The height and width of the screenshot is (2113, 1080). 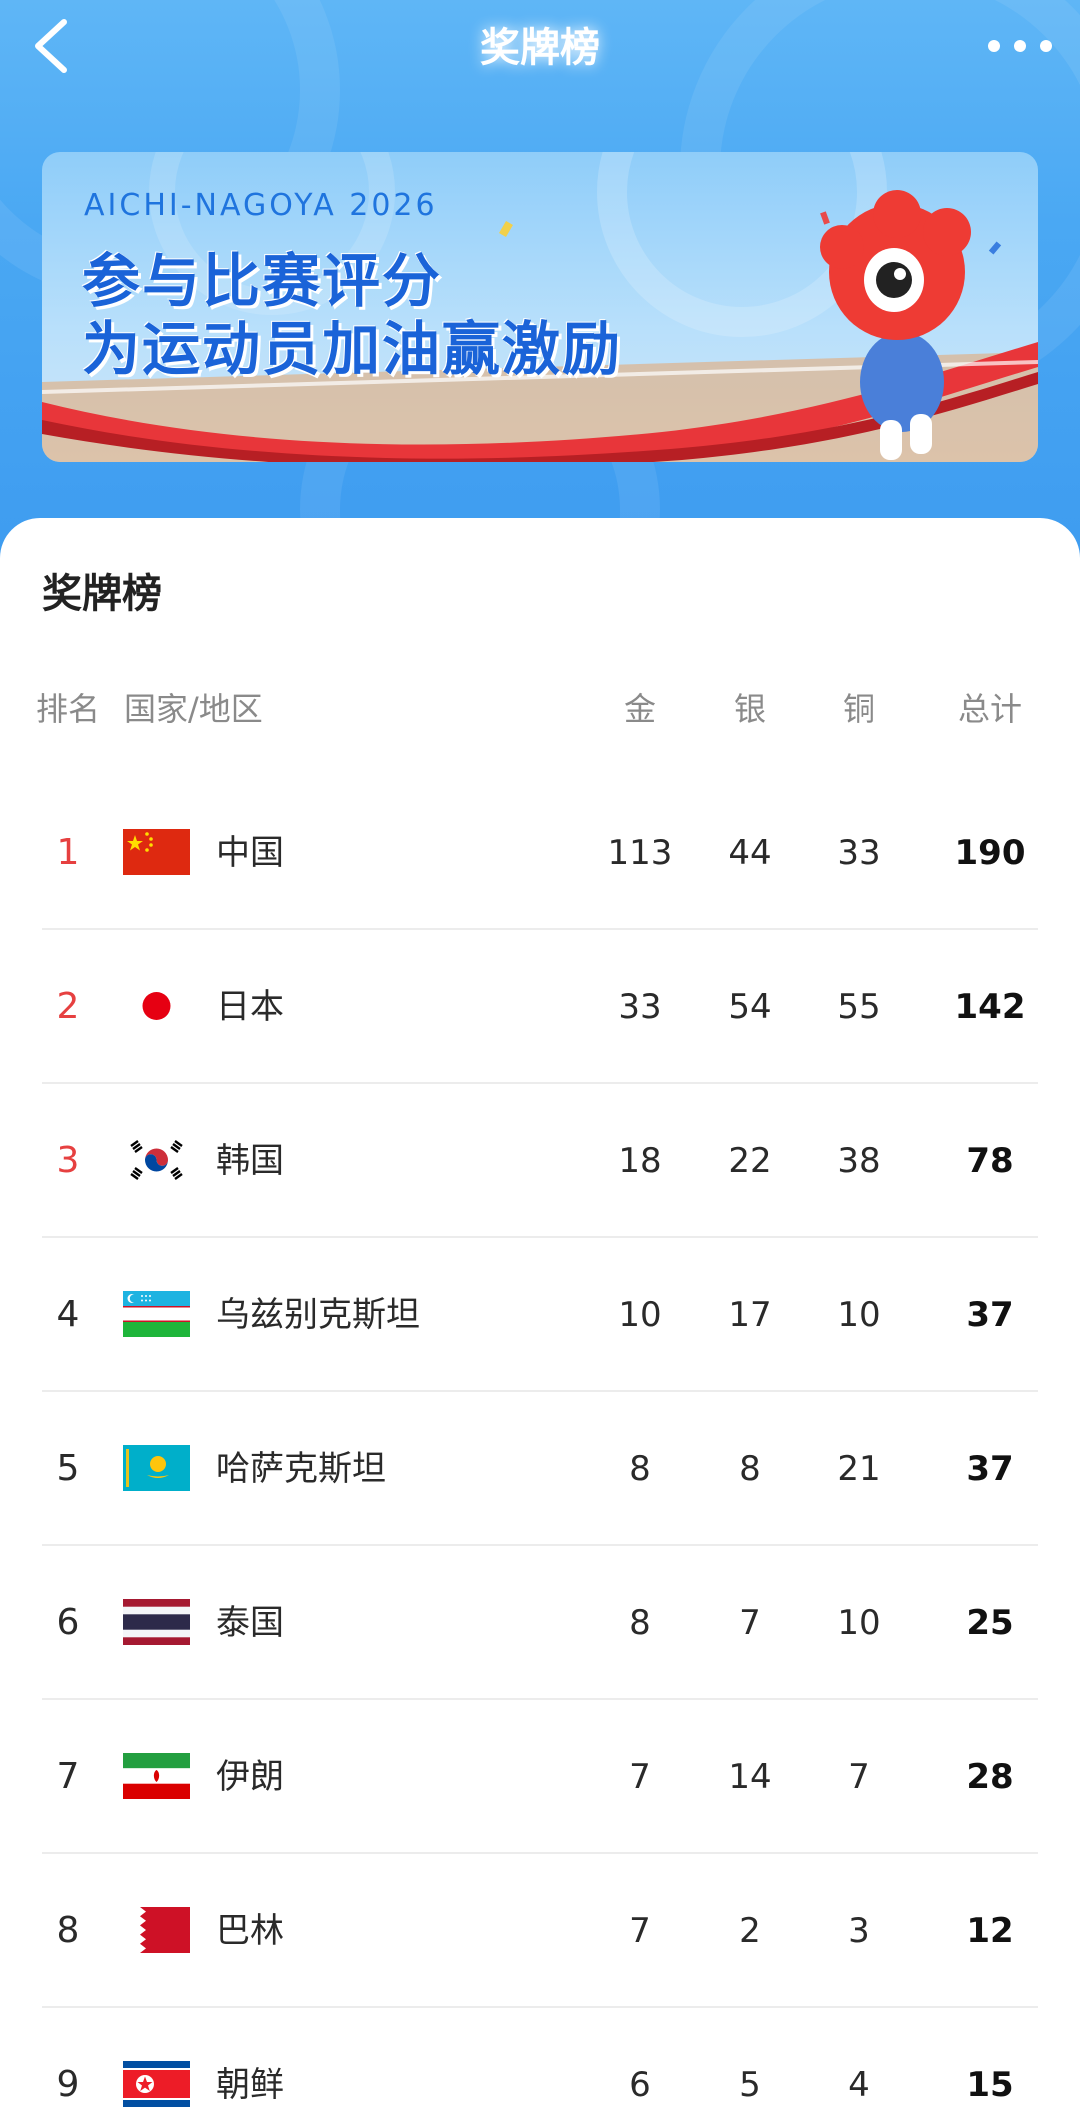 I want to click on nav-bar: 奖牌榜, so click(x=540, y=50).